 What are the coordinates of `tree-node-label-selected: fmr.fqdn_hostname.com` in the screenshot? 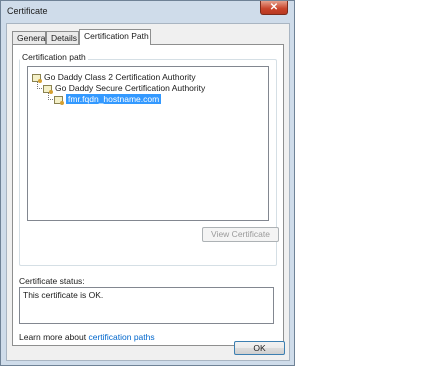 It's located at (114, 99).